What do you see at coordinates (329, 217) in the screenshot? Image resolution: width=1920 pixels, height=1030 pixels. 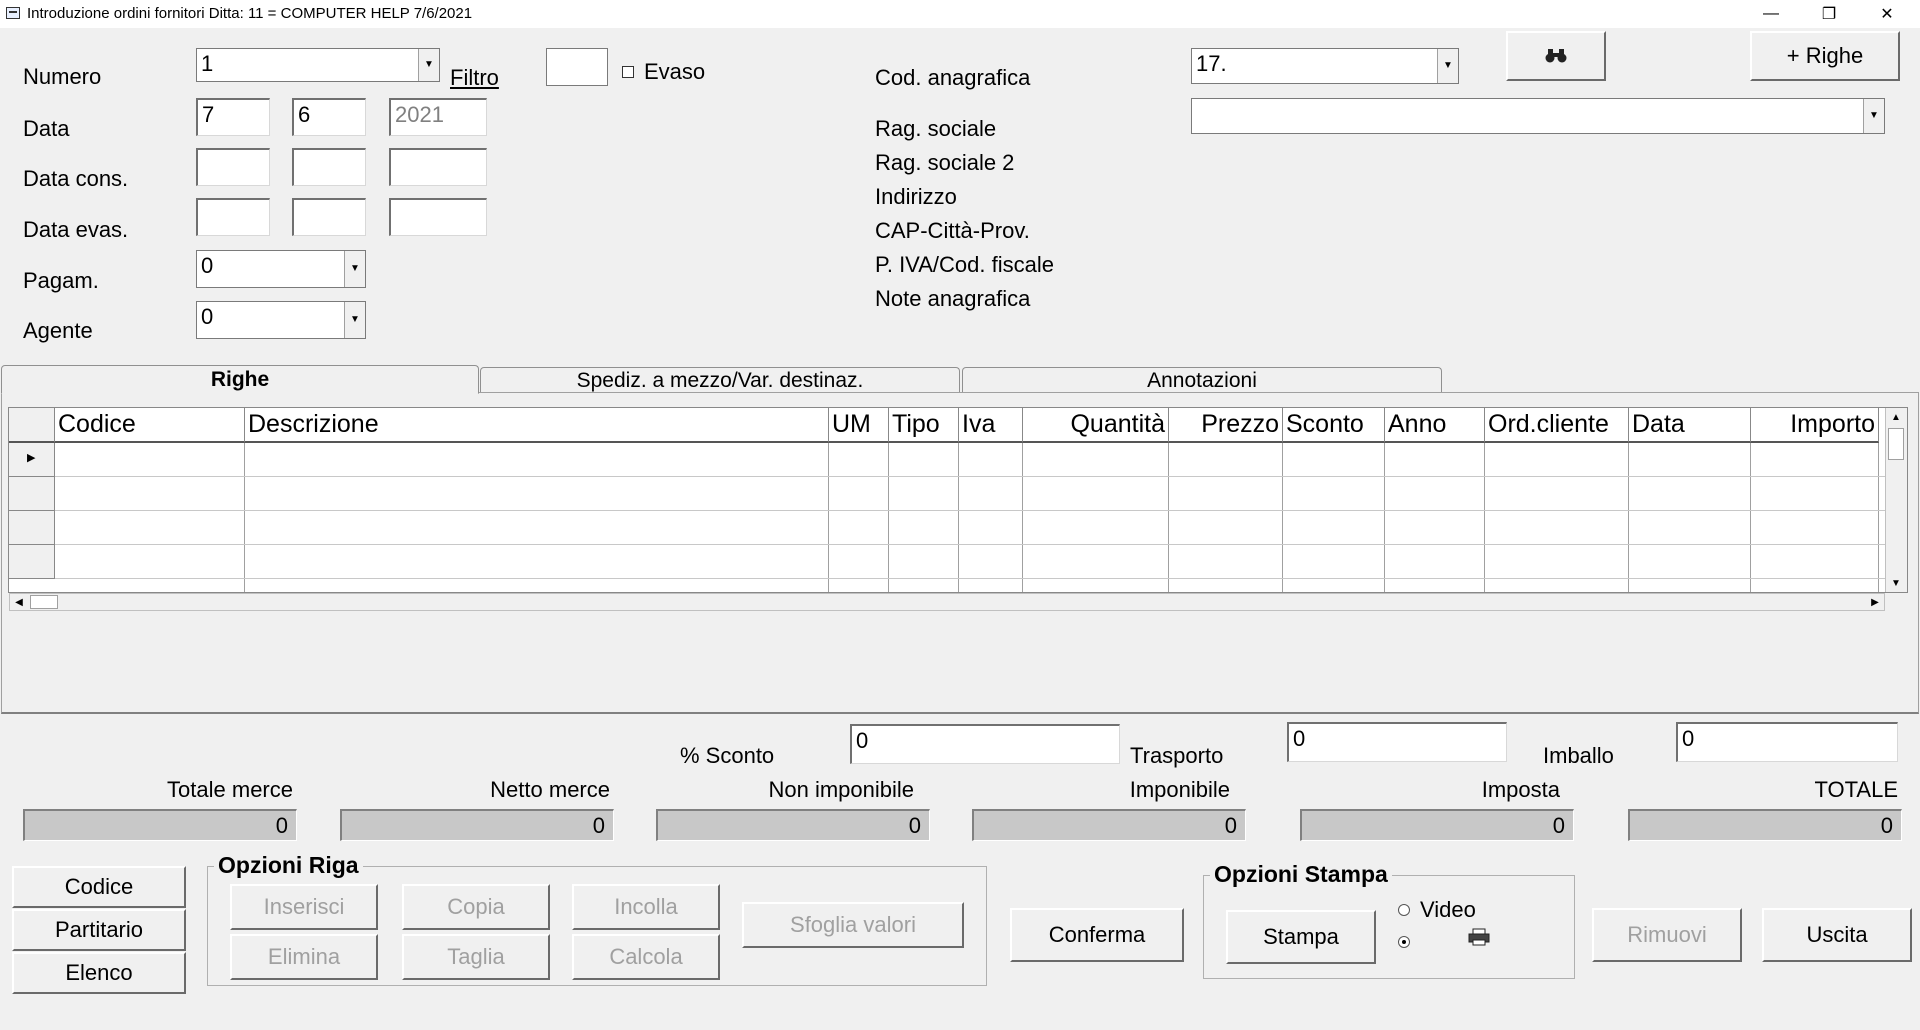 I see `data-evas-month-field` at bounding box center [329, 217].